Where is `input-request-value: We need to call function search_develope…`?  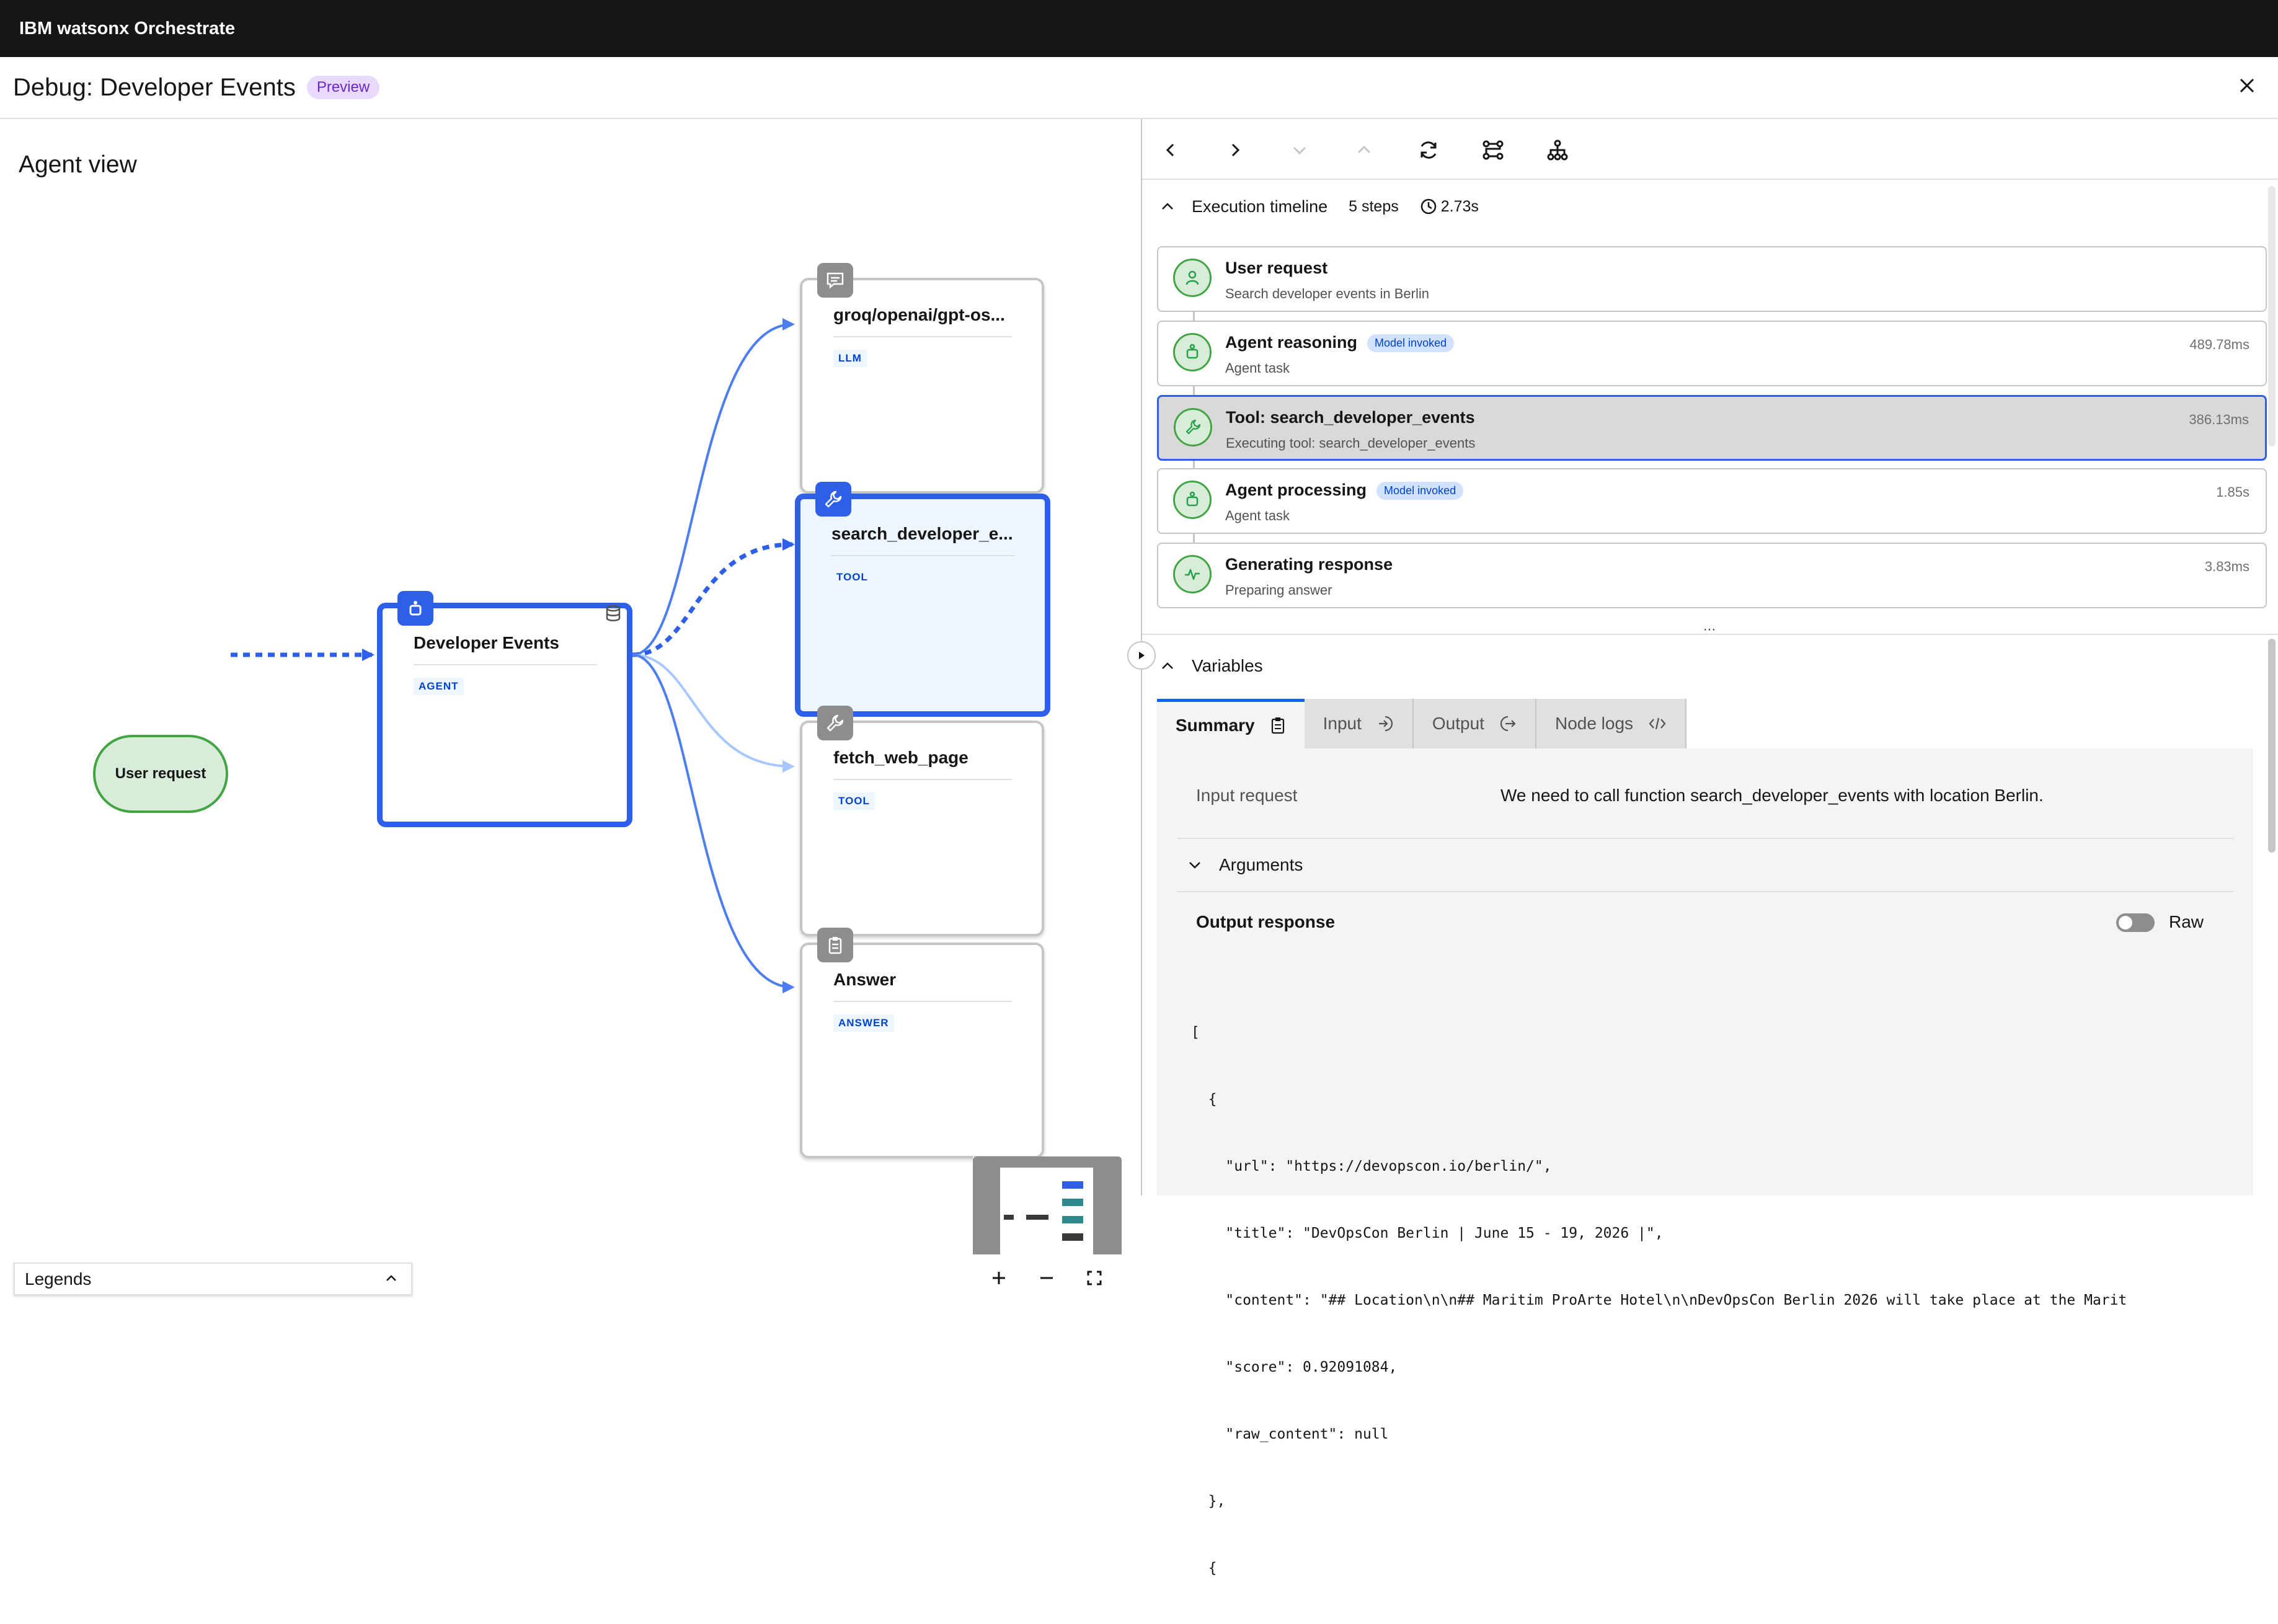 input-request-value: We need to call function search_develope… is located at coordinates (1772, 795).